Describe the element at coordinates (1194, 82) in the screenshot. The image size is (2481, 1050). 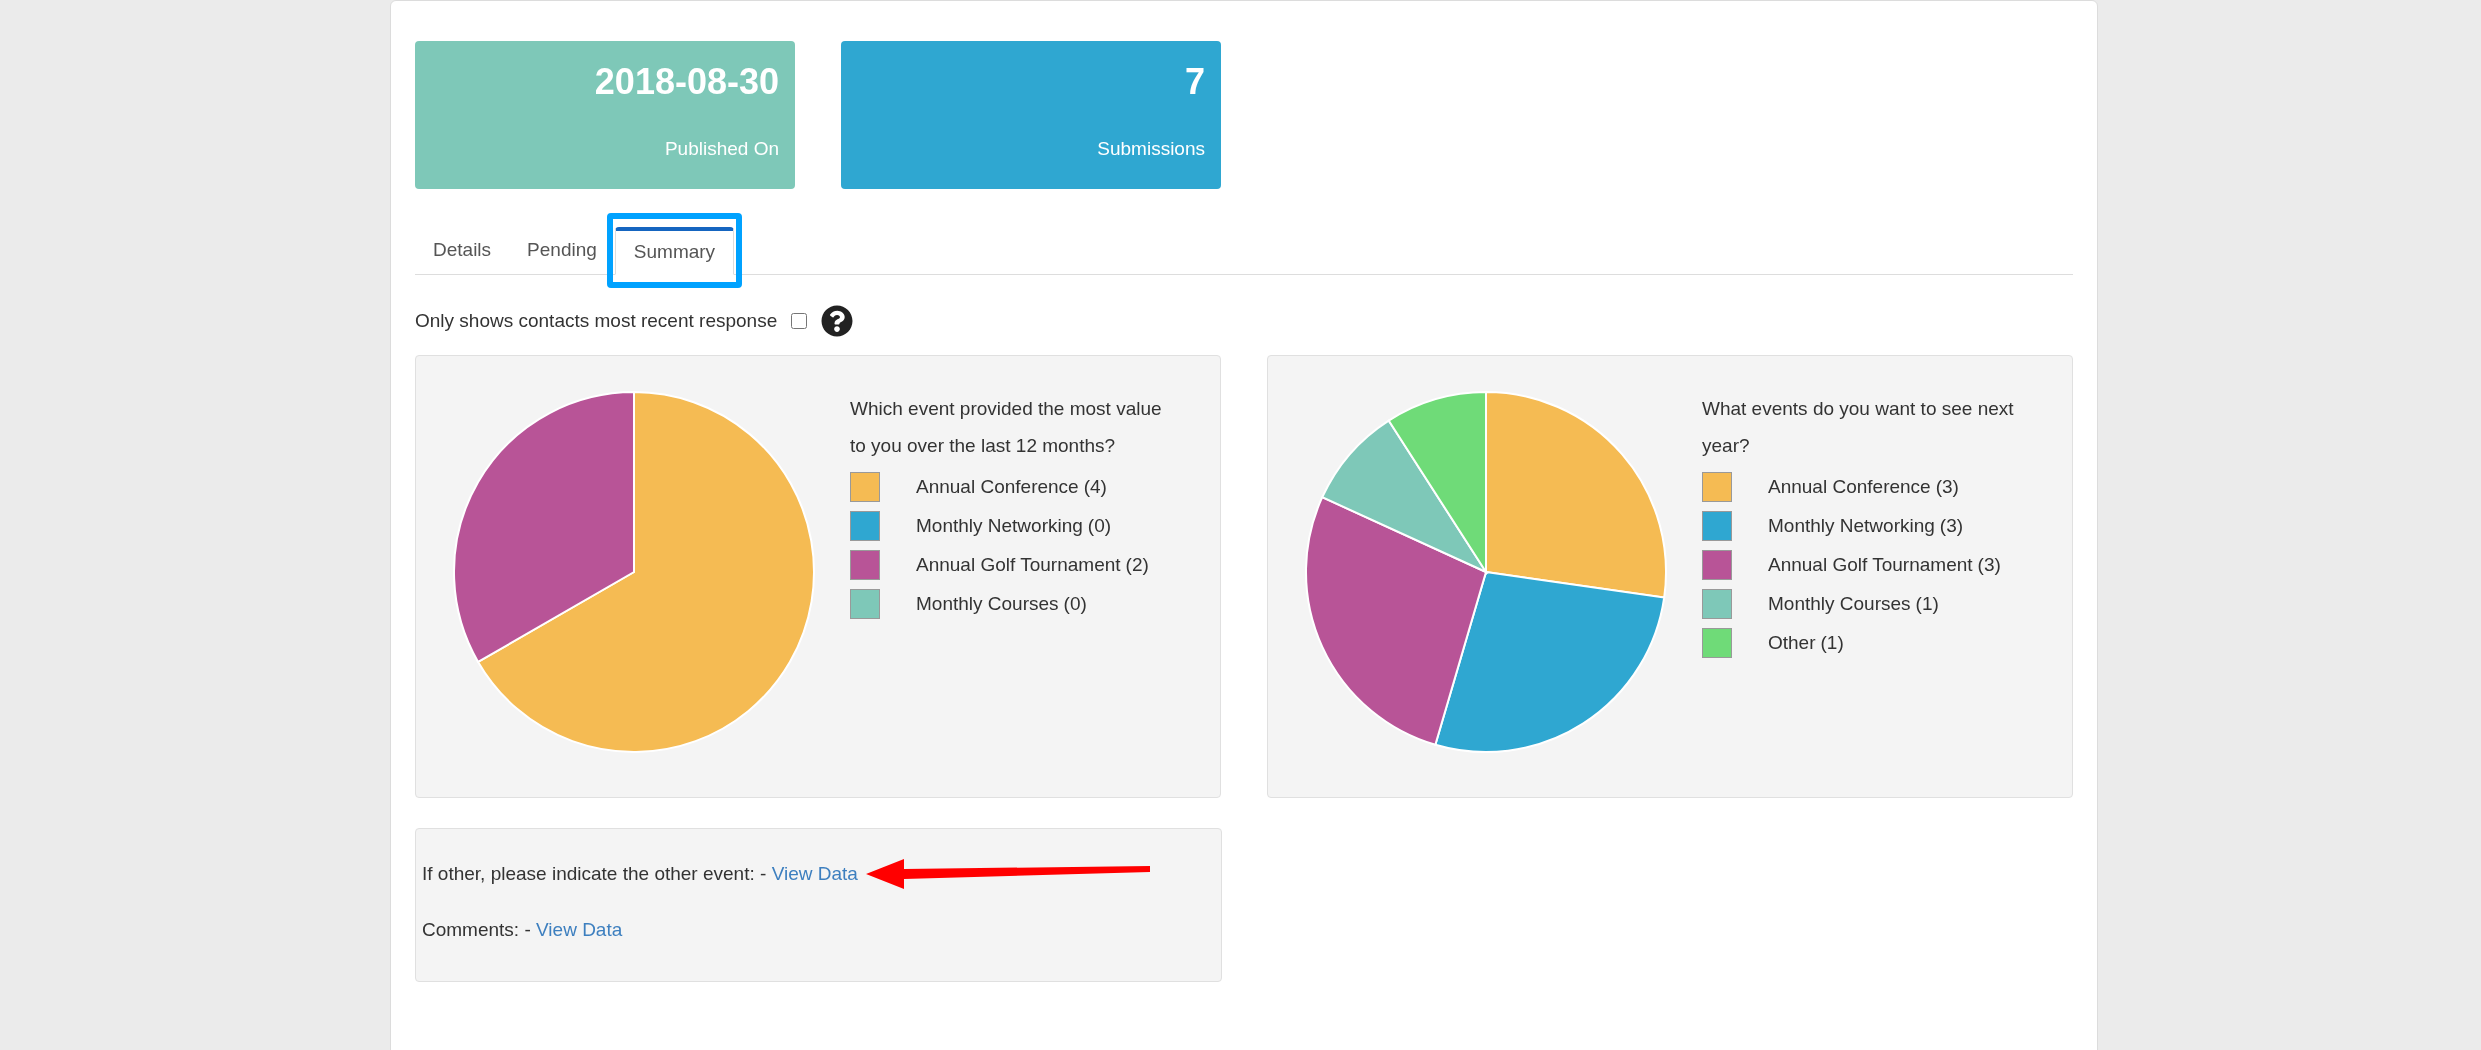
I see `stat-value: 7` at that location.